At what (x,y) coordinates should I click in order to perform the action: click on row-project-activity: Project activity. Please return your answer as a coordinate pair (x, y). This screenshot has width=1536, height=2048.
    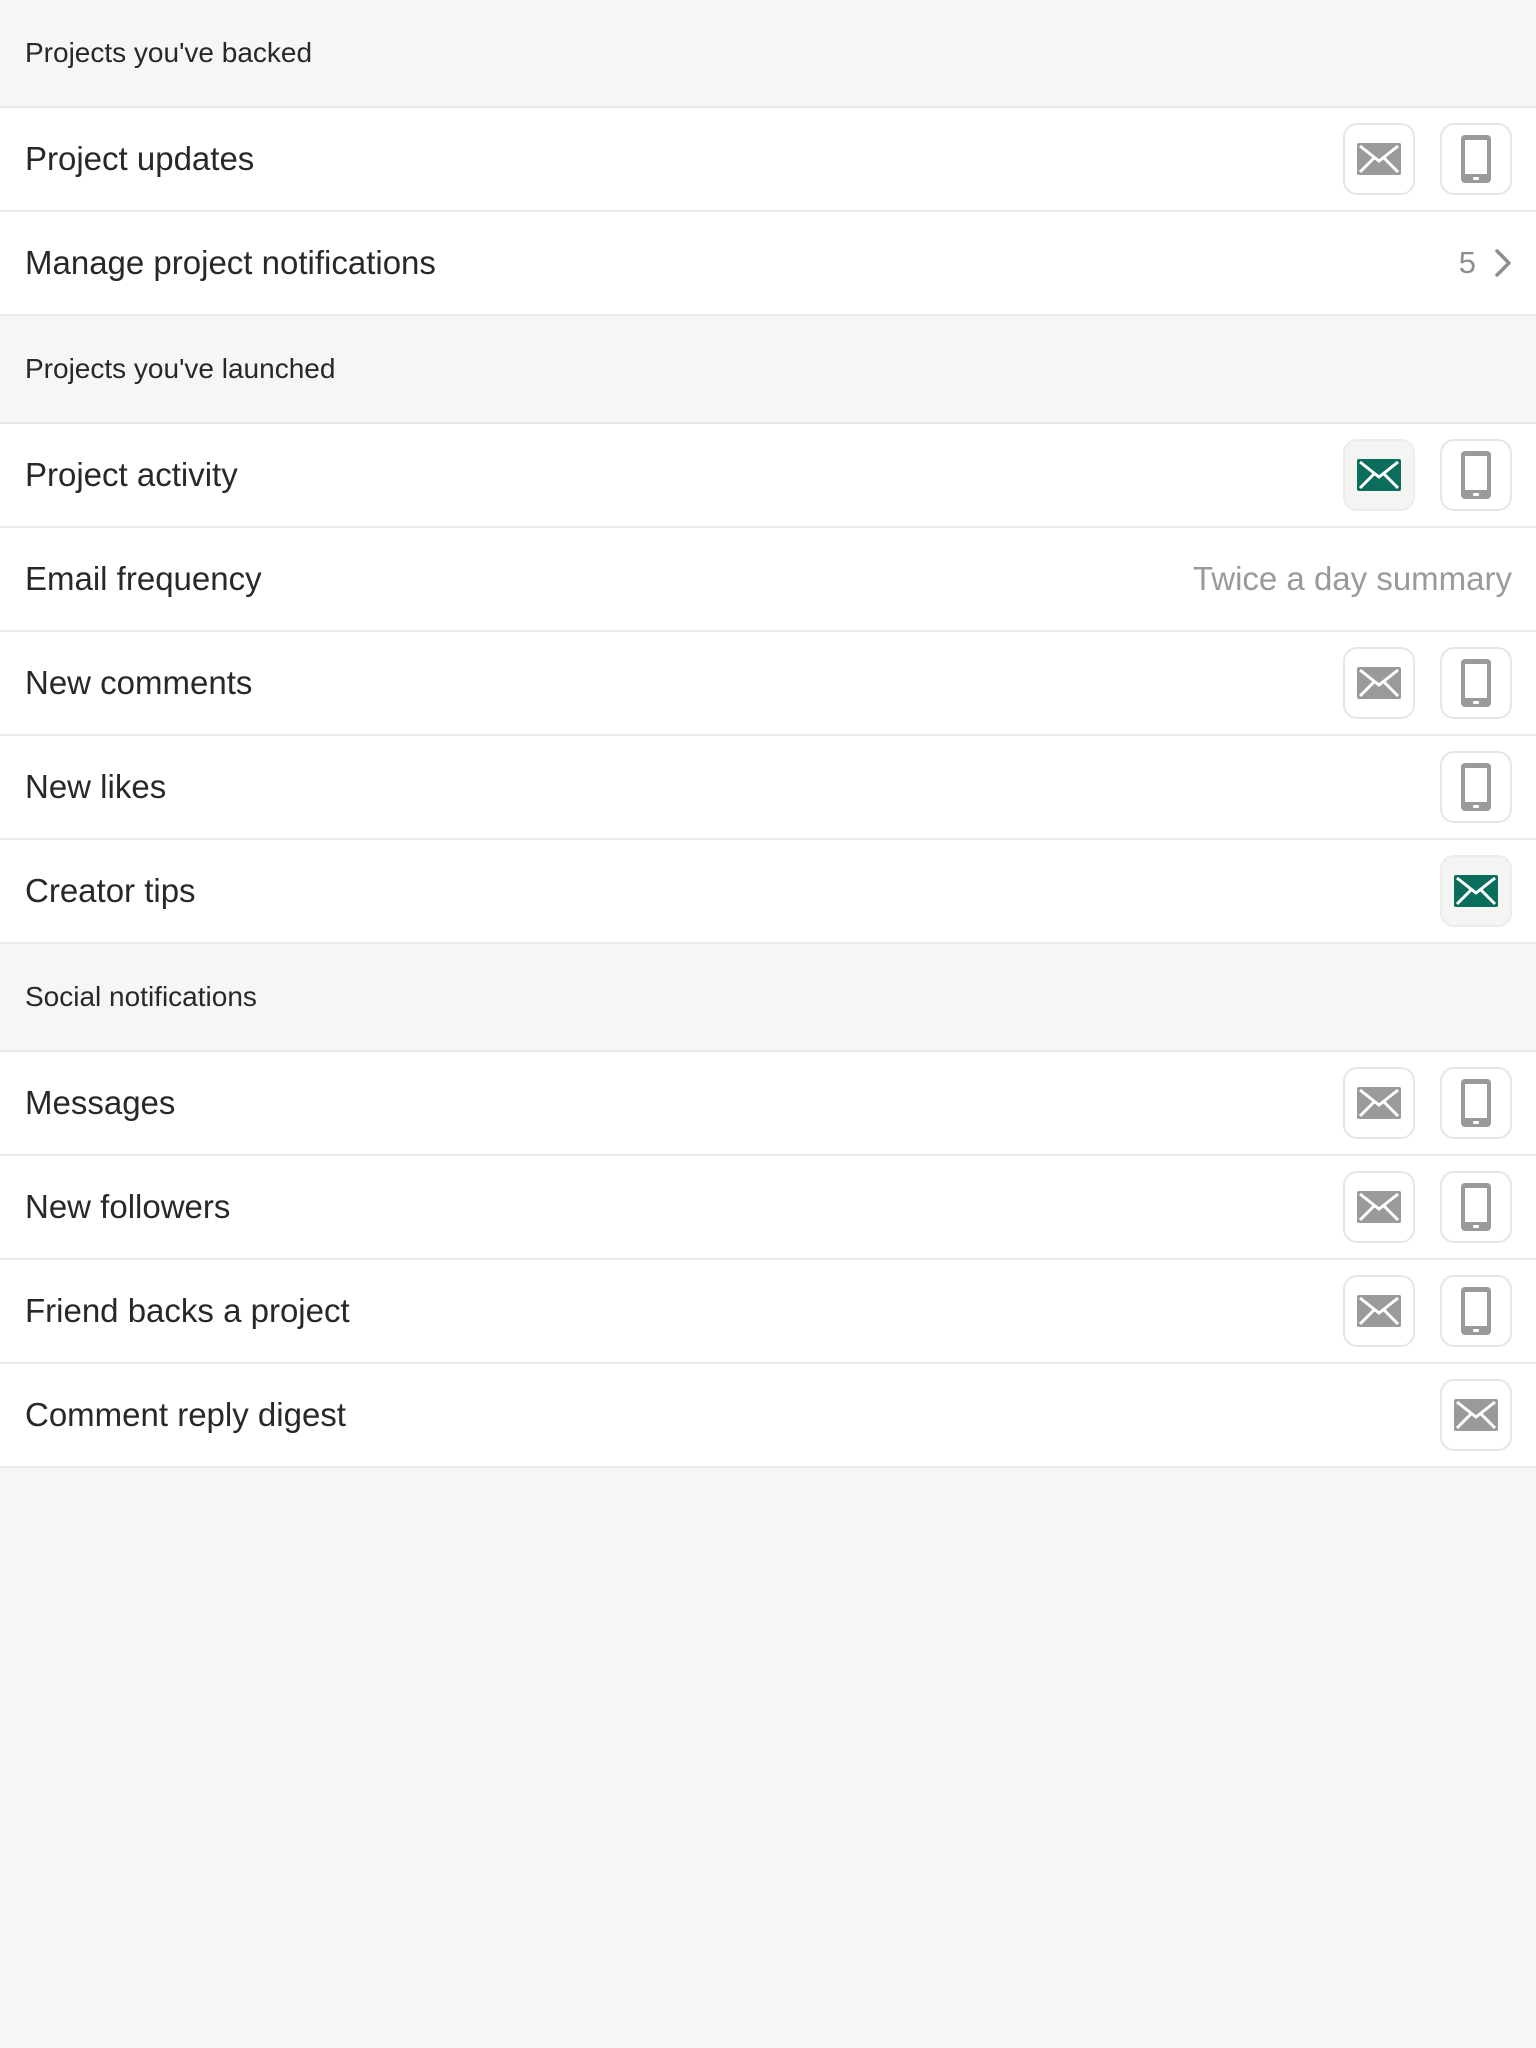
    Looking at the image, I should click on (768, 476).